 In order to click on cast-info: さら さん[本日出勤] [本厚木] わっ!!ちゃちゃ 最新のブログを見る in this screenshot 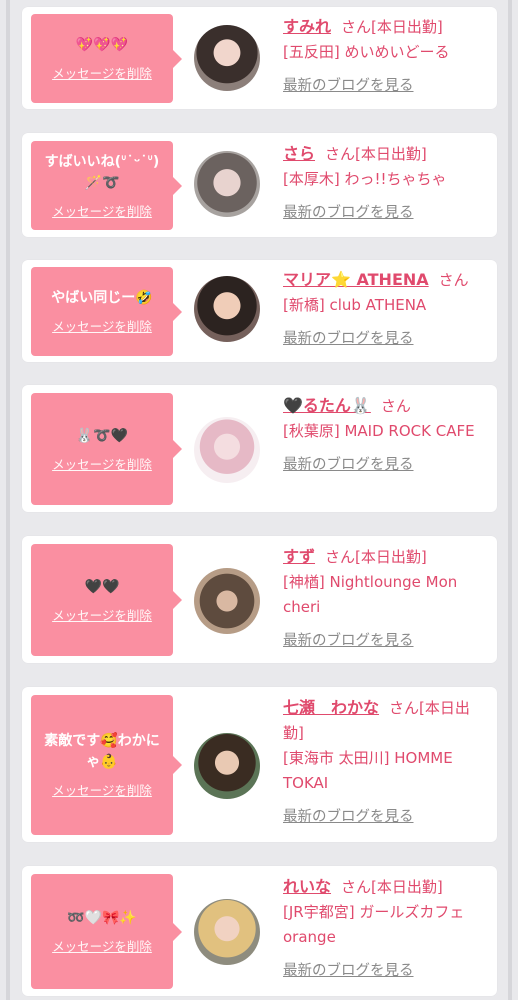, I will do `click(385, 183)`.